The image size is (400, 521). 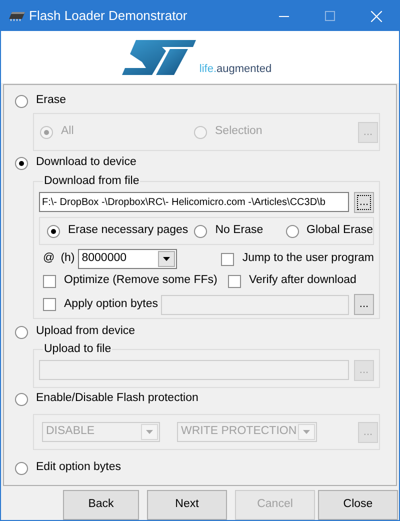 I want to click on dropdown-value: WRITE PROTECTION, so click(x=239, y=432).